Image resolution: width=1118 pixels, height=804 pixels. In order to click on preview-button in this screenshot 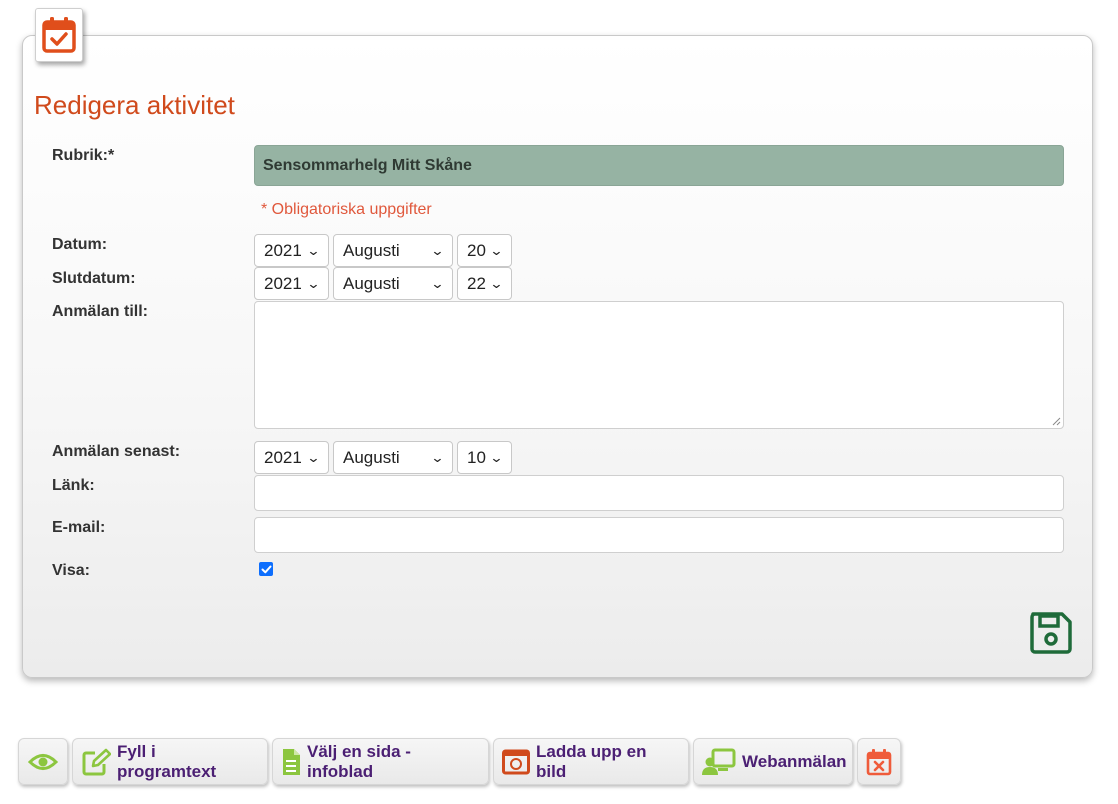, I will do `click(43, 761)`.